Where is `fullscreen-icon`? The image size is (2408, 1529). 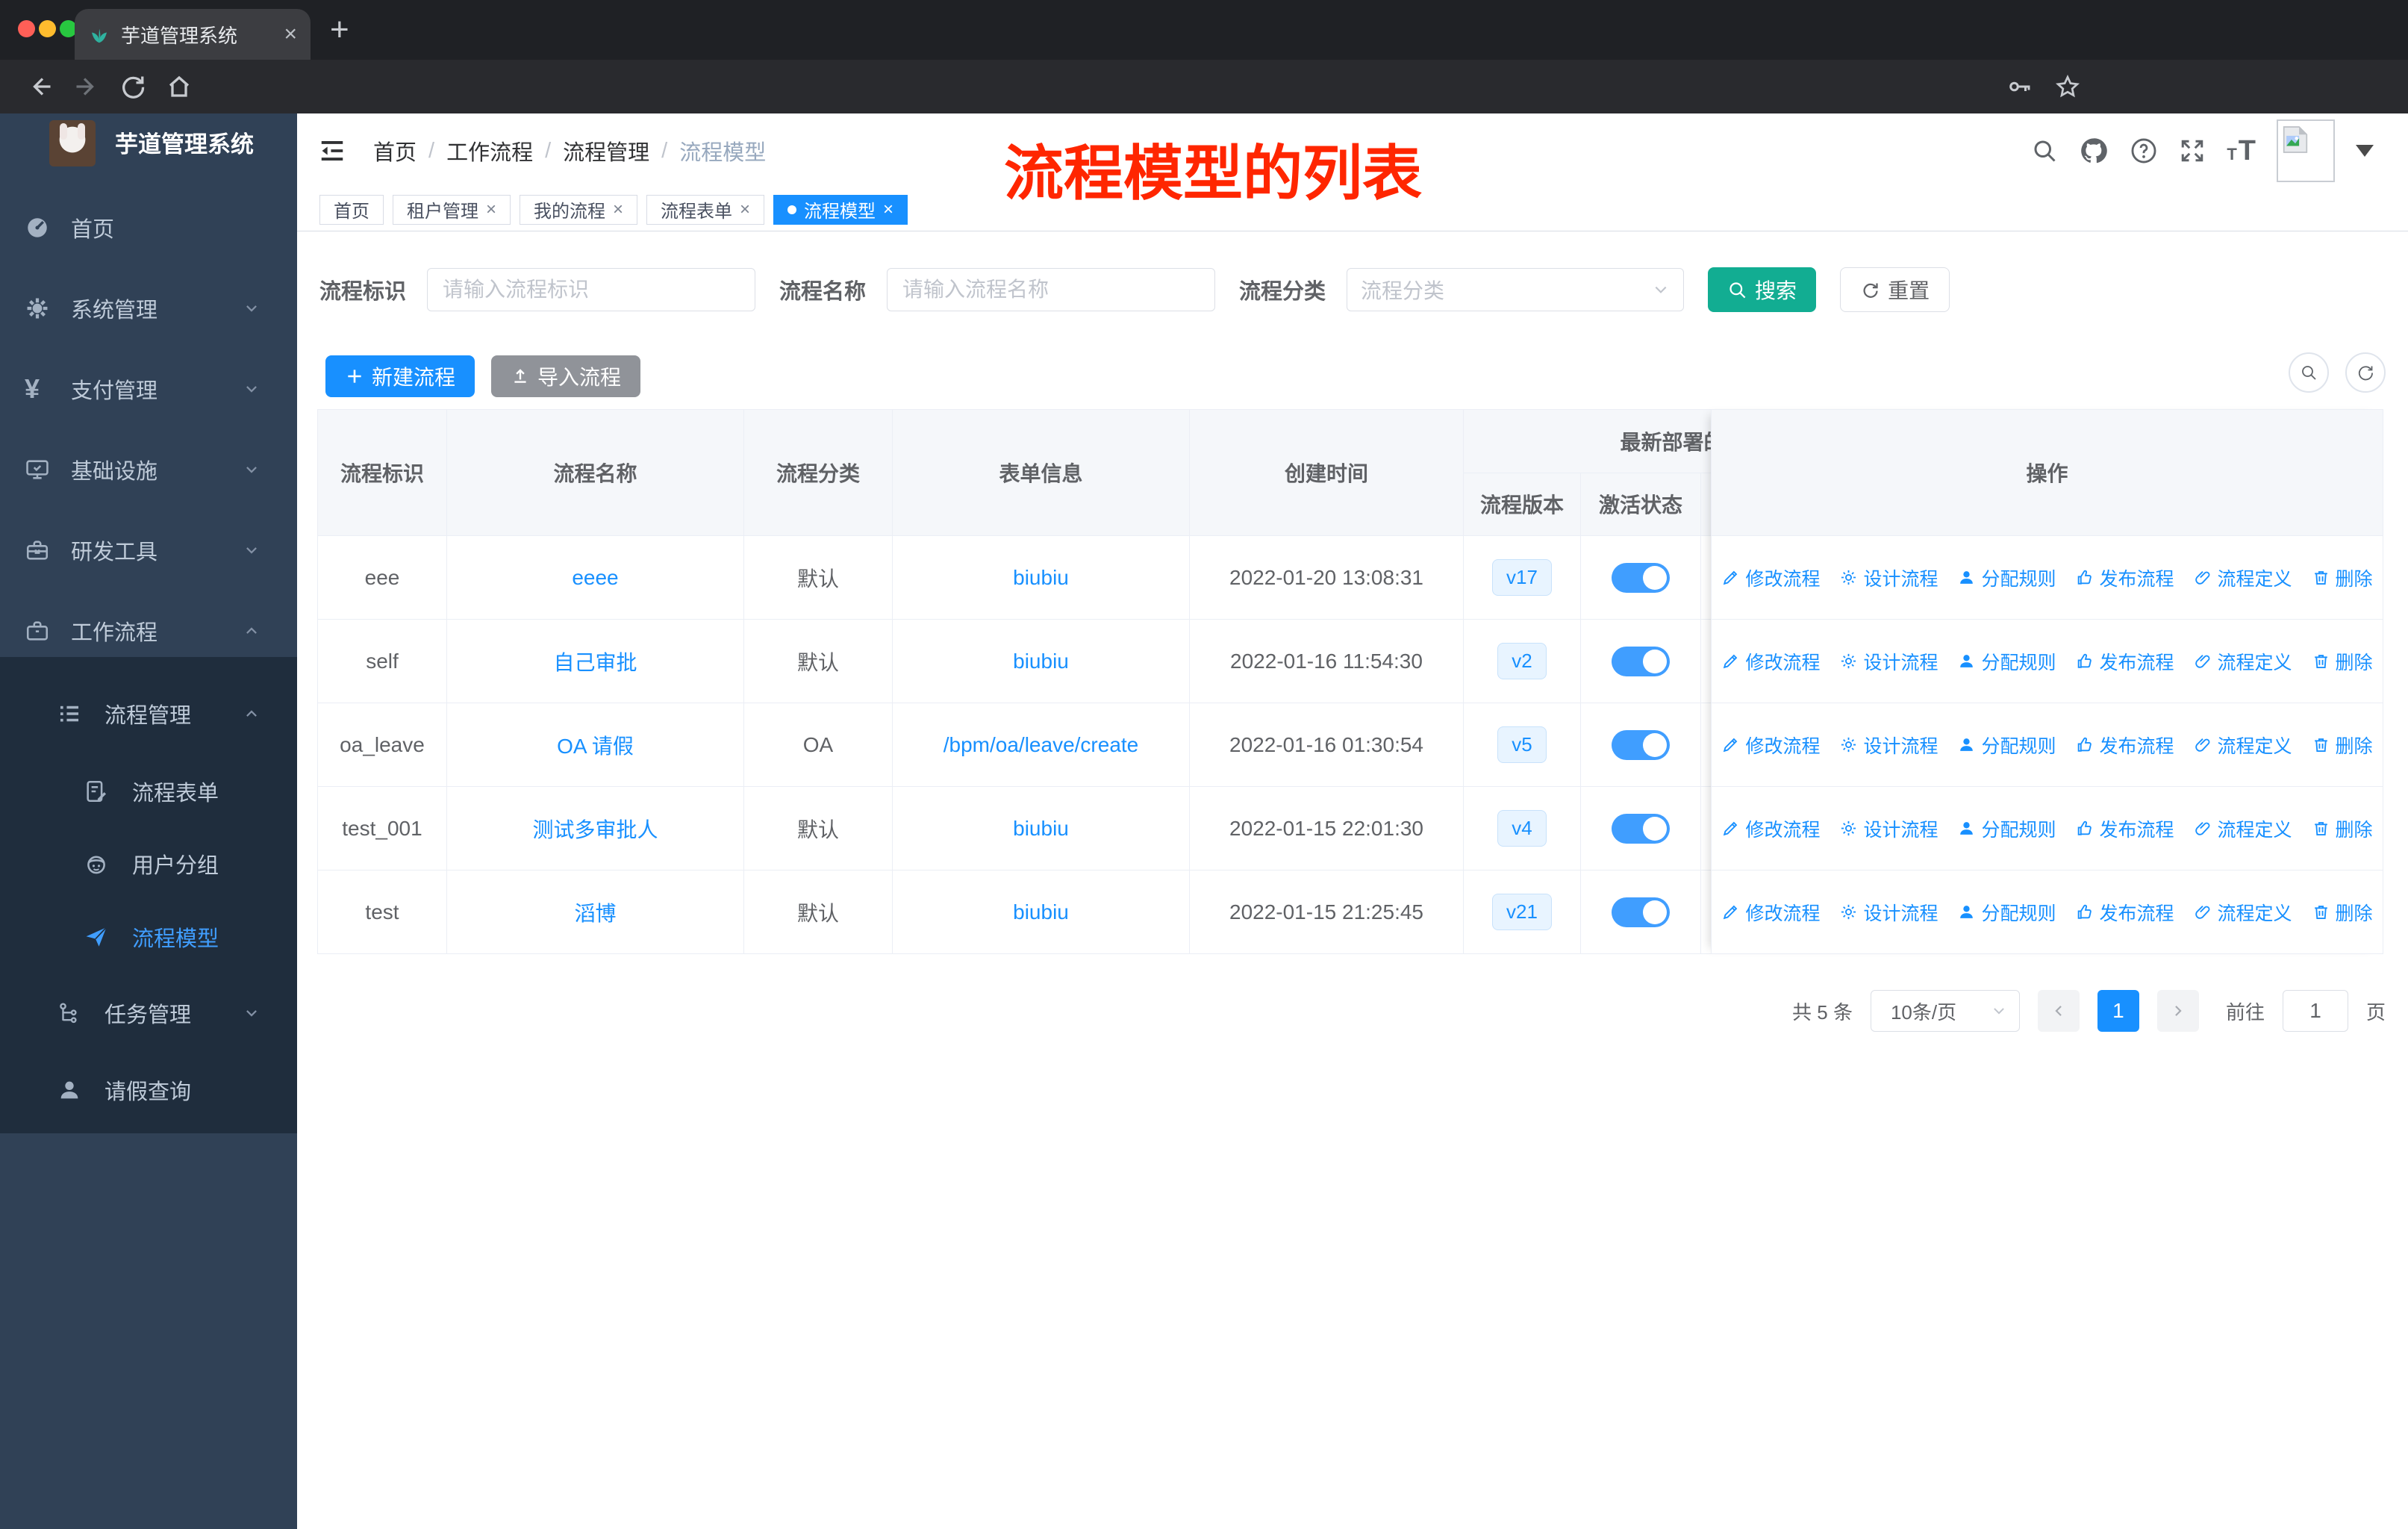
fullscreen-icon is located at coordinates (2192, 150).